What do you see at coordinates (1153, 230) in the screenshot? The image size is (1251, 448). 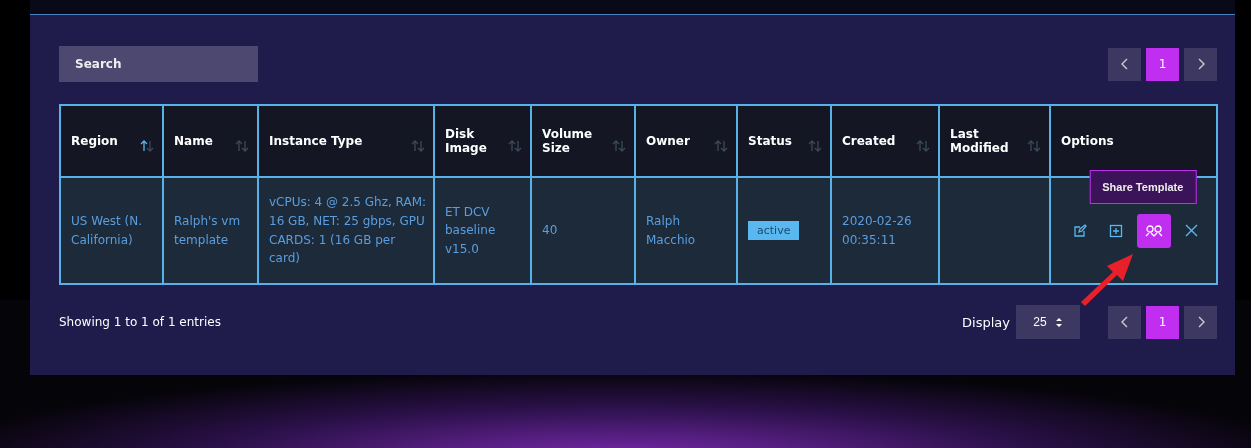 I see `users-icon` at bounding box center [1153, 230].